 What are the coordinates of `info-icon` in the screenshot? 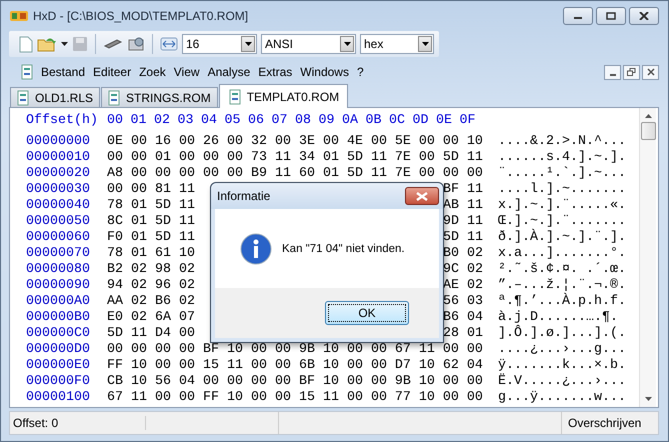 It's located at (256, 248).